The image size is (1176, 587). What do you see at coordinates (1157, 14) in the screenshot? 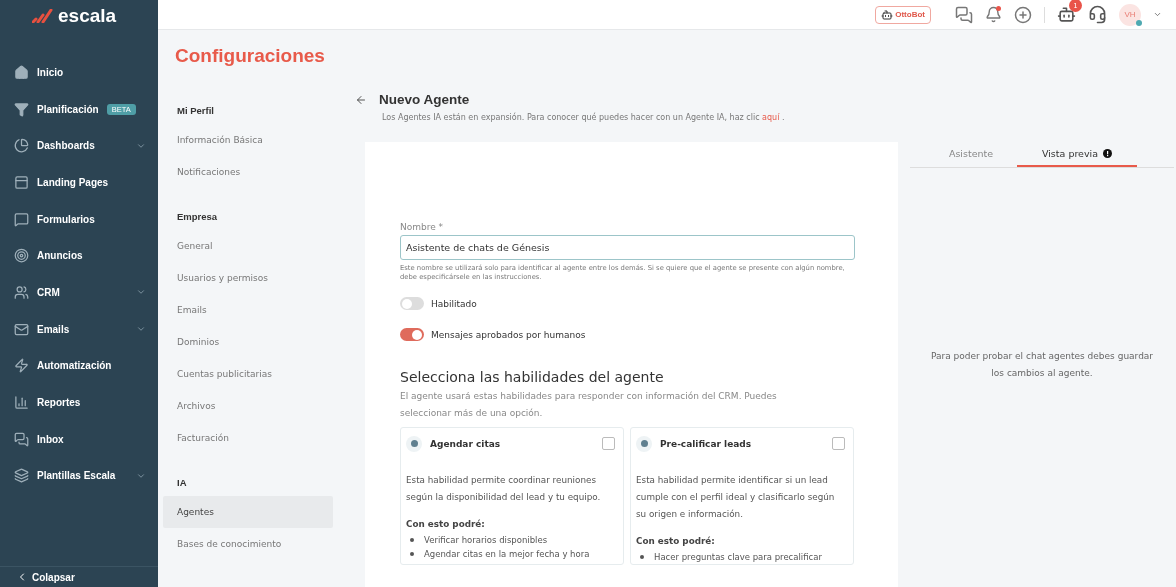
I see `caret-icon` at bounding box center [1157, 14].